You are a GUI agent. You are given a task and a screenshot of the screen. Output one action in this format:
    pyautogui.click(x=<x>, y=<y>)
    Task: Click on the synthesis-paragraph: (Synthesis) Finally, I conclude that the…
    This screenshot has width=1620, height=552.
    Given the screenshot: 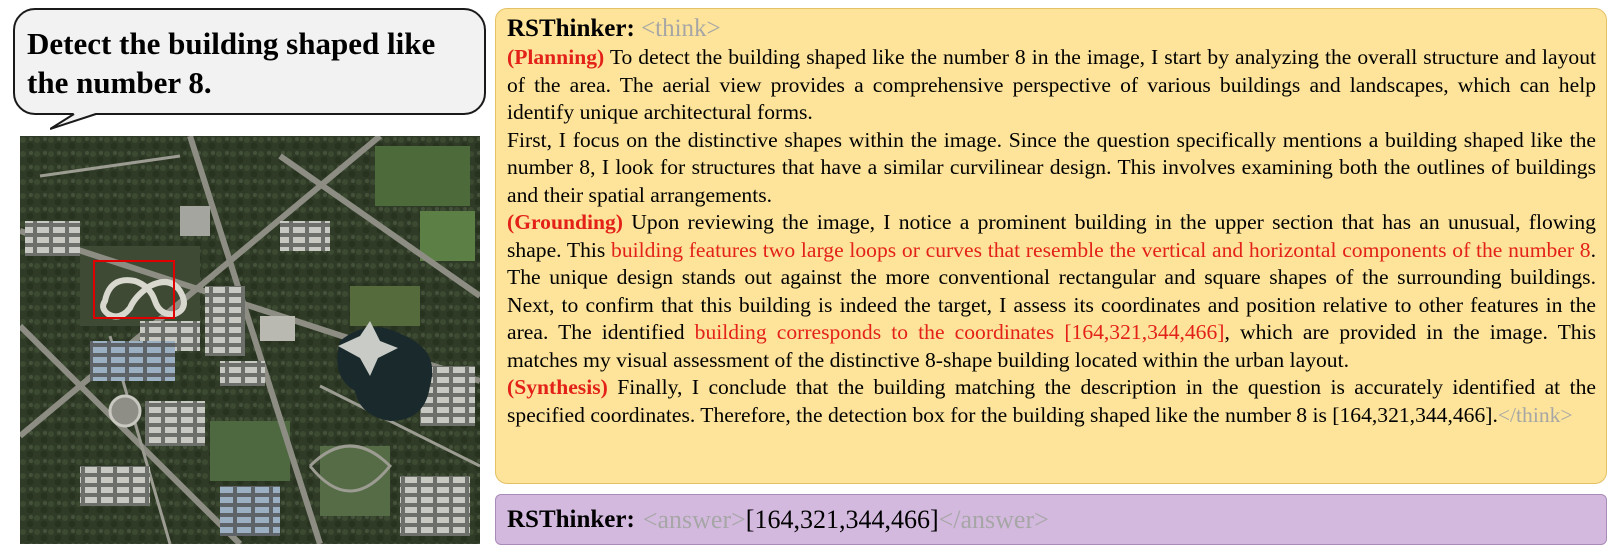 What is the action you would take?
    pyautogui.click(x=1051, y=401)
    